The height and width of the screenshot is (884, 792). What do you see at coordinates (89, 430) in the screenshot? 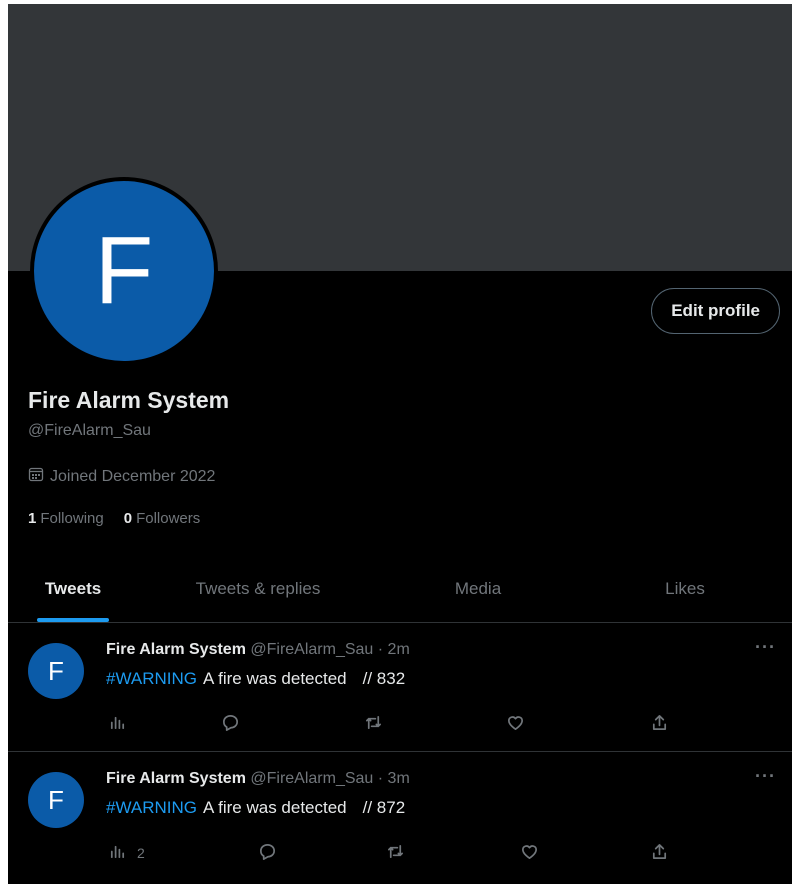
I see `profile-handle: @FireAlarm_Sau` at bounding box center [89, 430].